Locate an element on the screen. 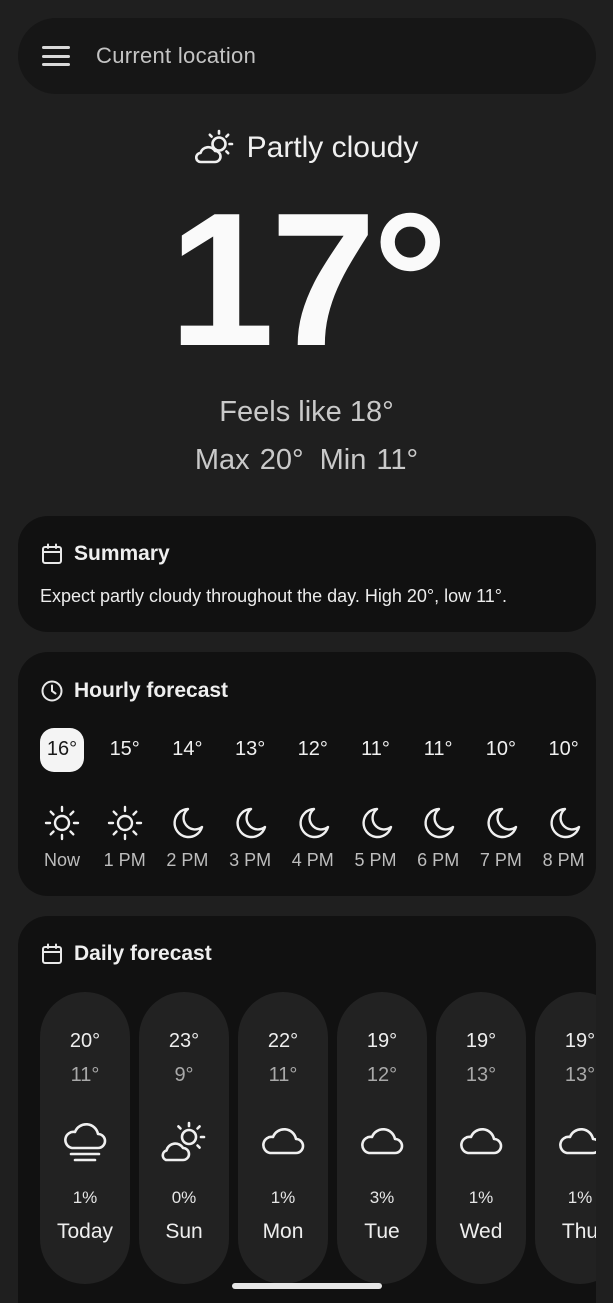 This screenshot has width=613, height=1303. daily-item: 19° 13° 1% Thu is located at coordinates (565, 1138).